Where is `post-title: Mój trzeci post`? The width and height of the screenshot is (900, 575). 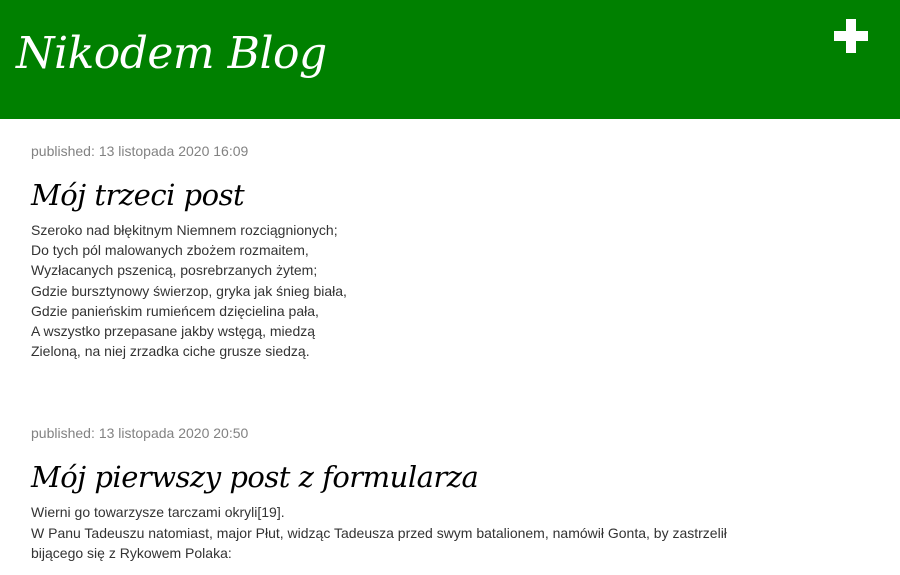
post-title: Mój trzeci post is located at coordinates (465, 195).